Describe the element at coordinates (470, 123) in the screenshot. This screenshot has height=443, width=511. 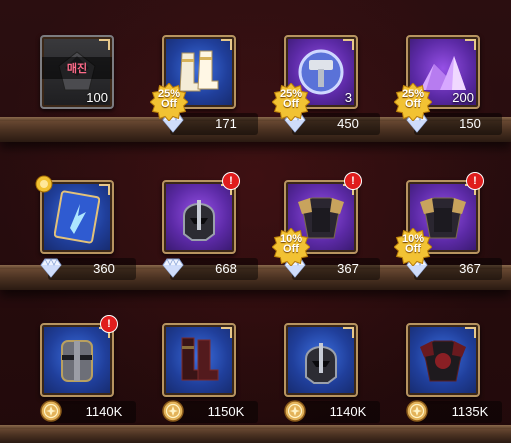
I see `price-value: 150` at that location.